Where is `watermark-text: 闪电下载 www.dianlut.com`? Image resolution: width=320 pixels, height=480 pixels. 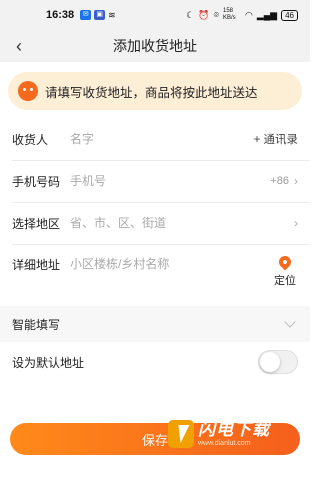
watermark-text: 闪电下载 www.dianlut.com is located at coordinates (234, 433).